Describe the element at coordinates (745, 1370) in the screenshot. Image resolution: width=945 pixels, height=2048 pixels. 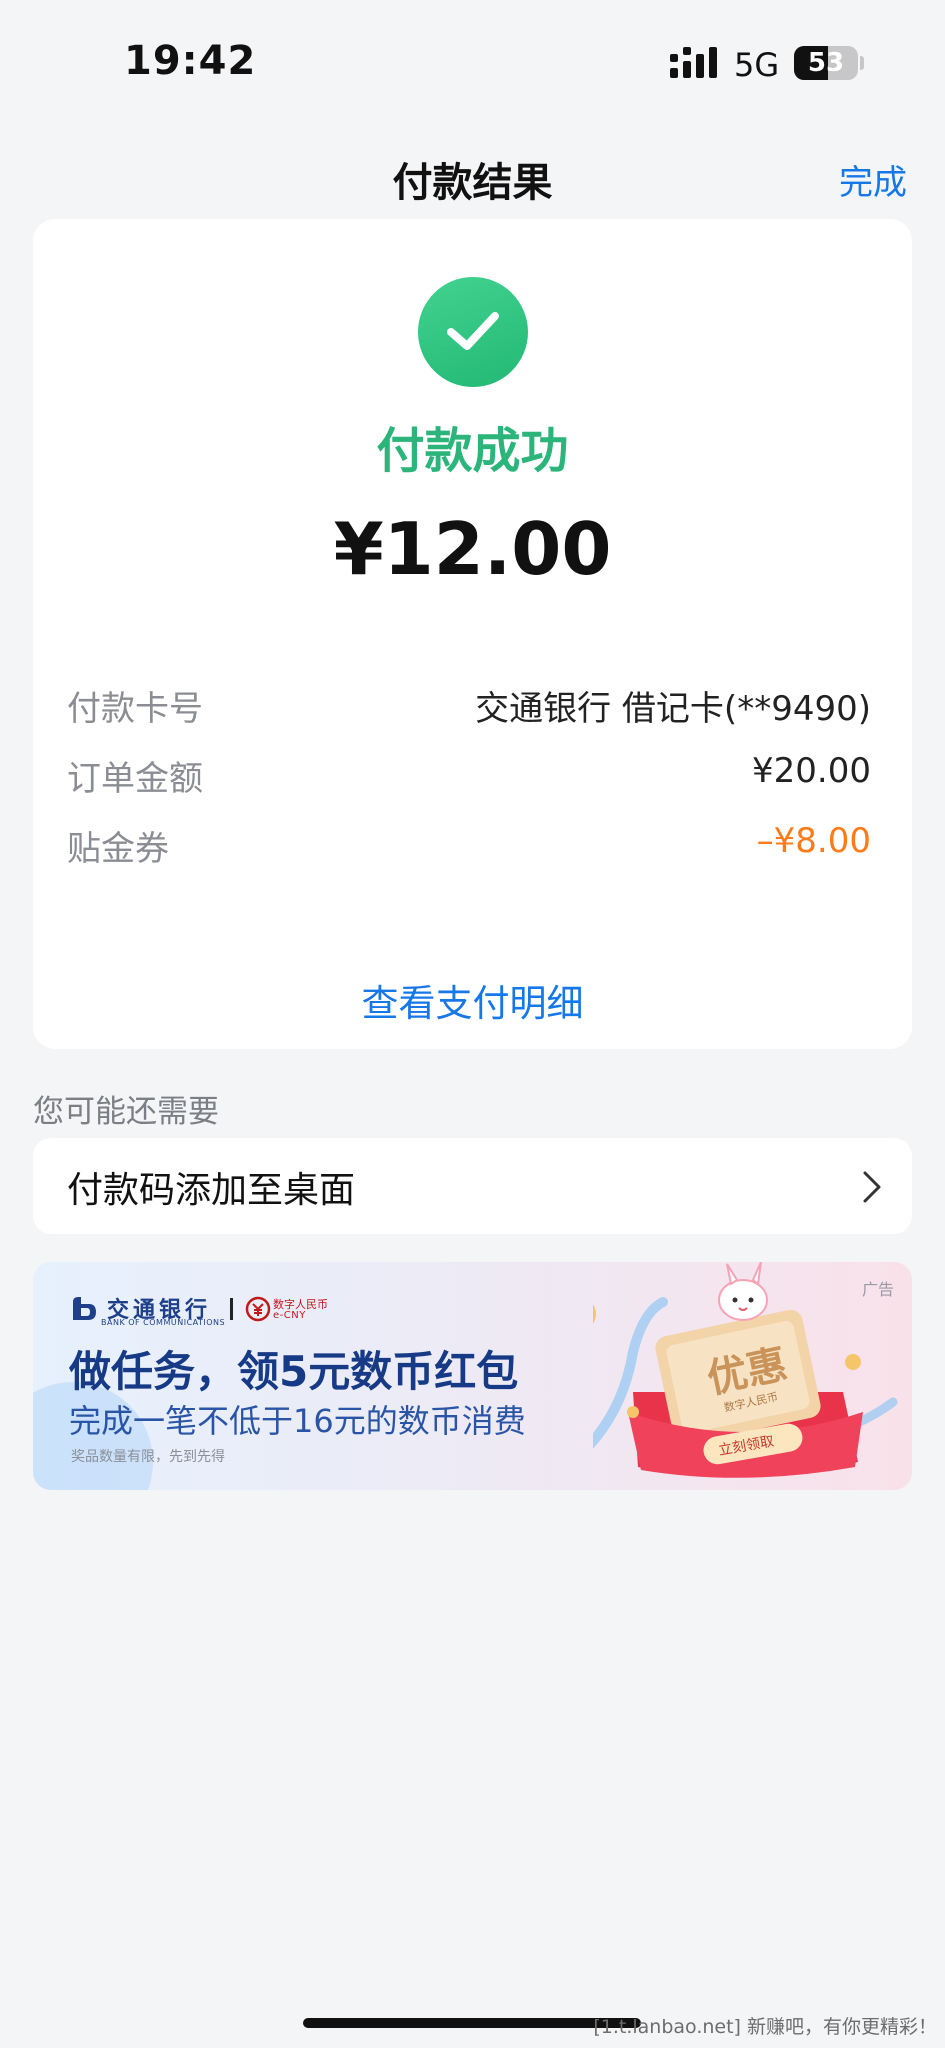
I see `red-envelope-illustration: 优惠 数字人民币 立刻领取` at that location.